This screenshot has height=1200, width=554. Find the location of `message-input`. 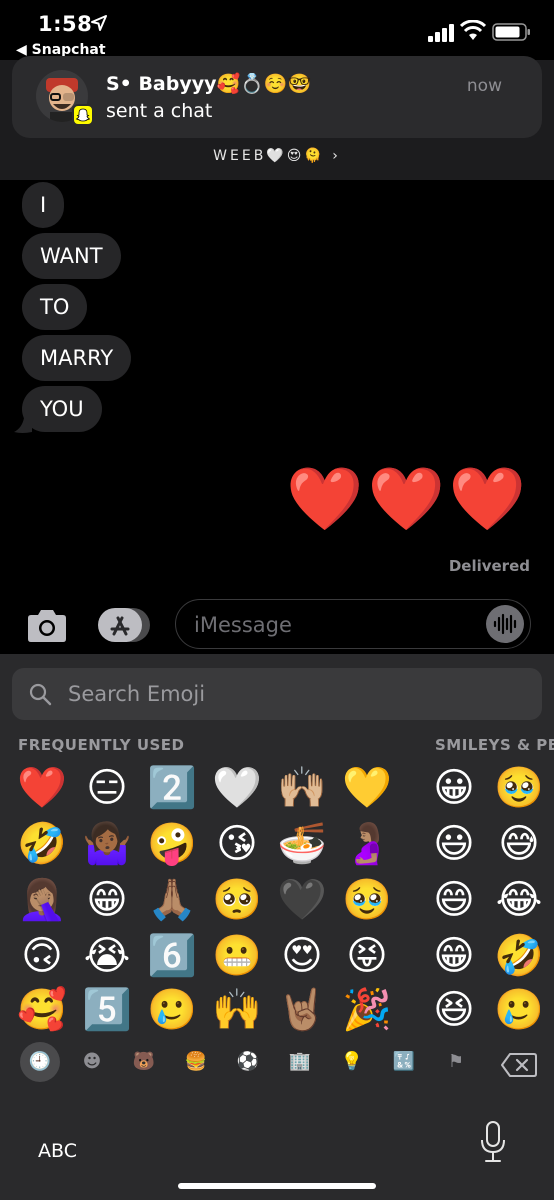

message-input is located at coordinates (334, 625).